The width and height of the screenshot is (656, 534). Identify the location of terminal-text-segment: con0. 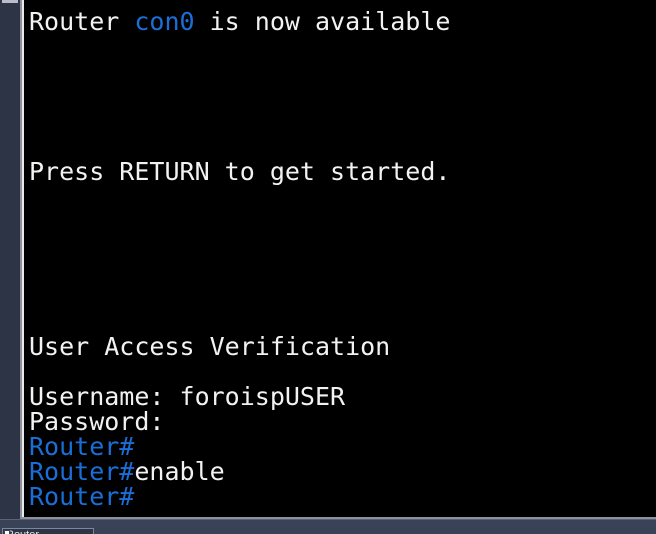
(164, 21).